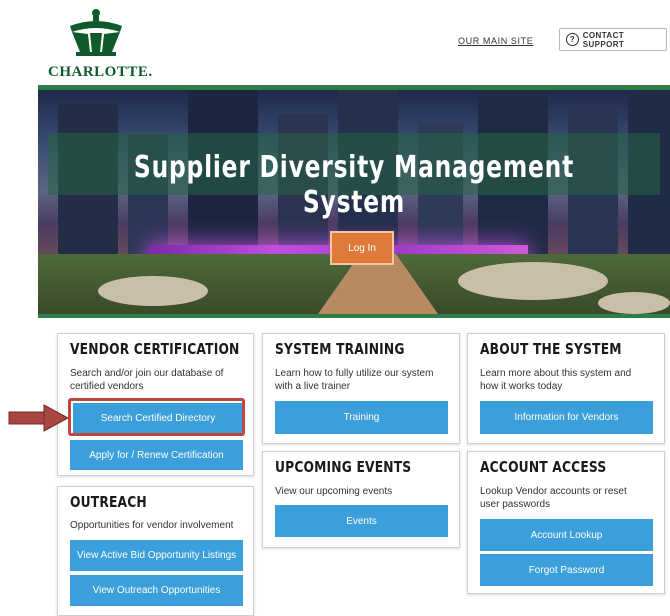  I want to click on account-lookup-button: Account Lookup, so click(566, 535).